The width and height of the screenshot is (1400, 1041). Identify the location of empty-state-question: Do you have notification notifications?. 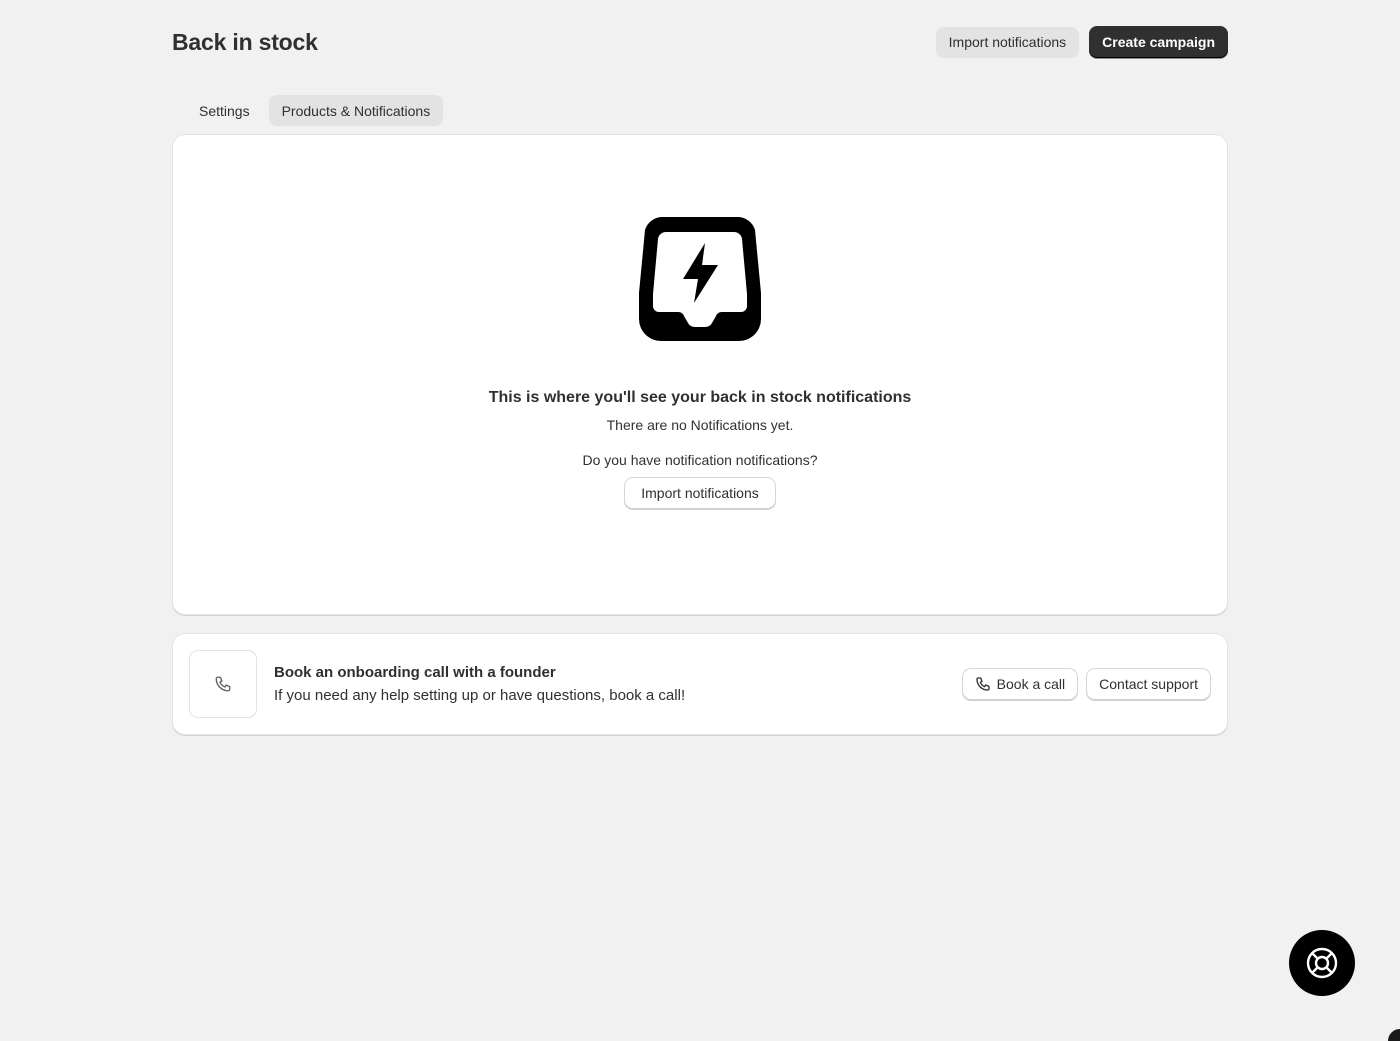
(700, 460).